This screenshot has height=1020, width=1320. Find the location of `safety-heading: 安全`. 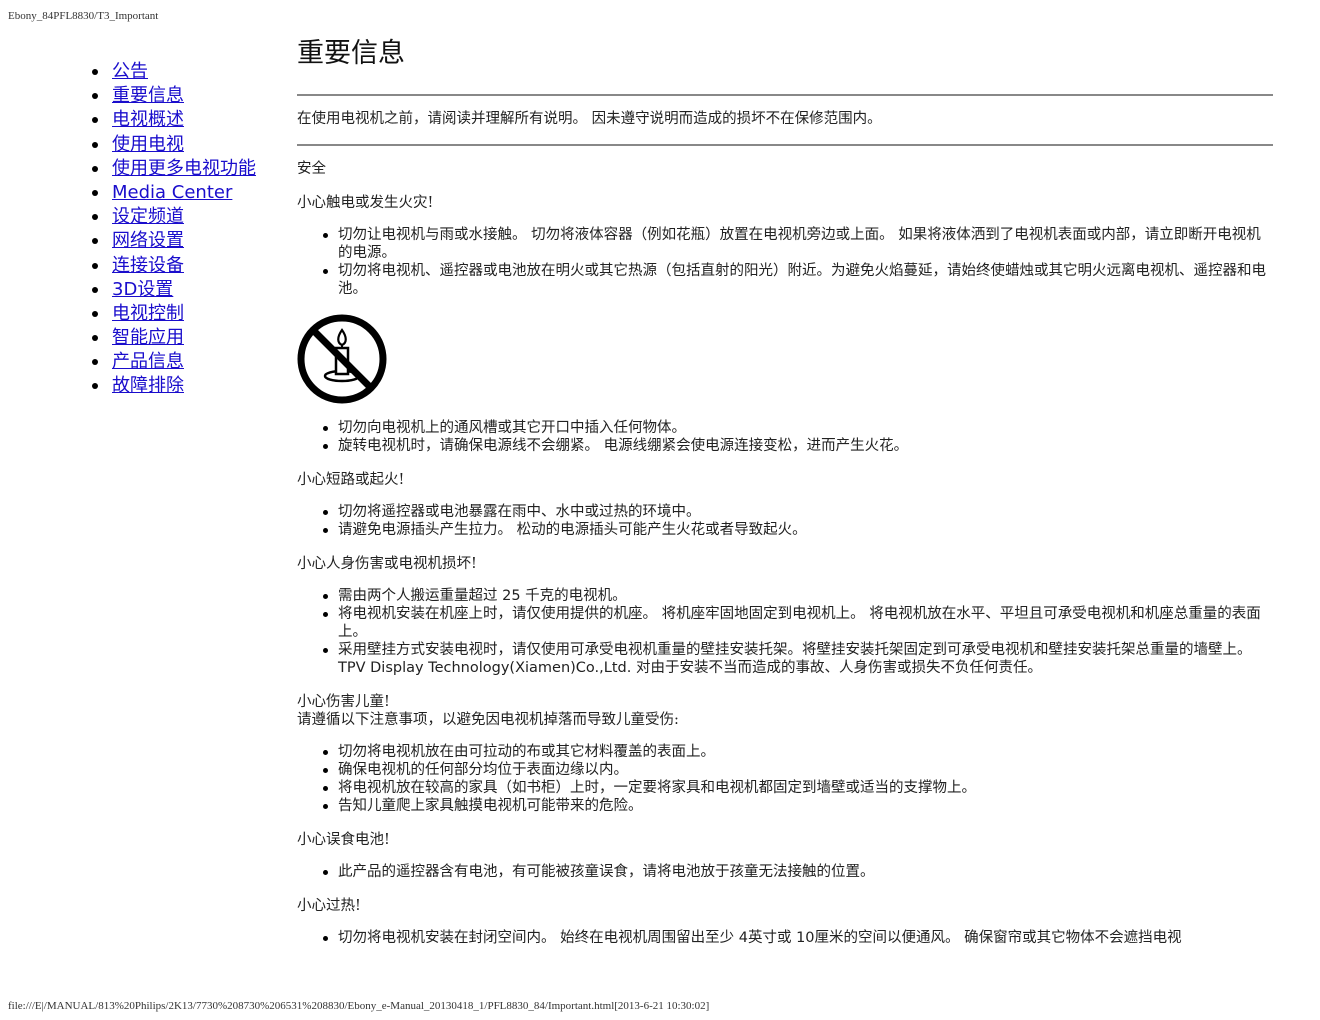

safety-heading: 安全 is located at coordinates (311, 169).